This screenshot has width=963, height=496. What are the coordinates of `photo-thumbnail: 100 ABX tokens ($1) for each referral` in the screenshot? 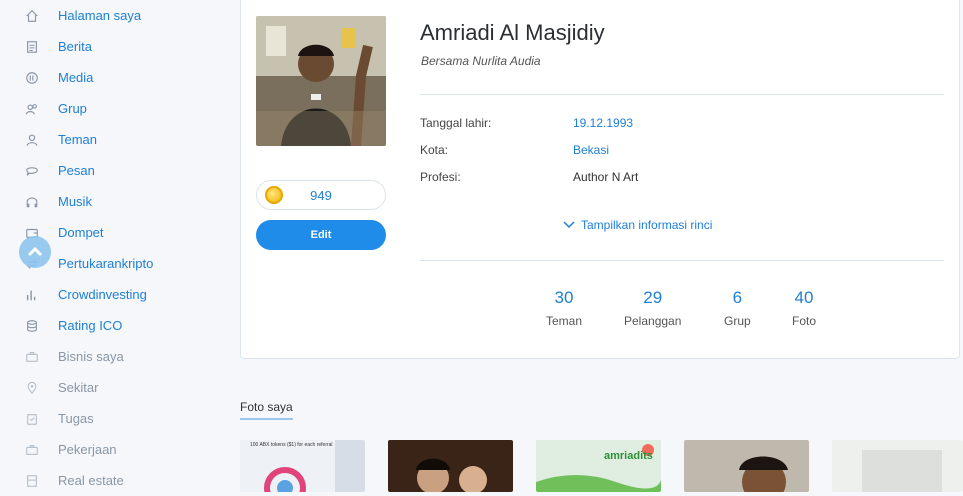 It's located at (302, 466).